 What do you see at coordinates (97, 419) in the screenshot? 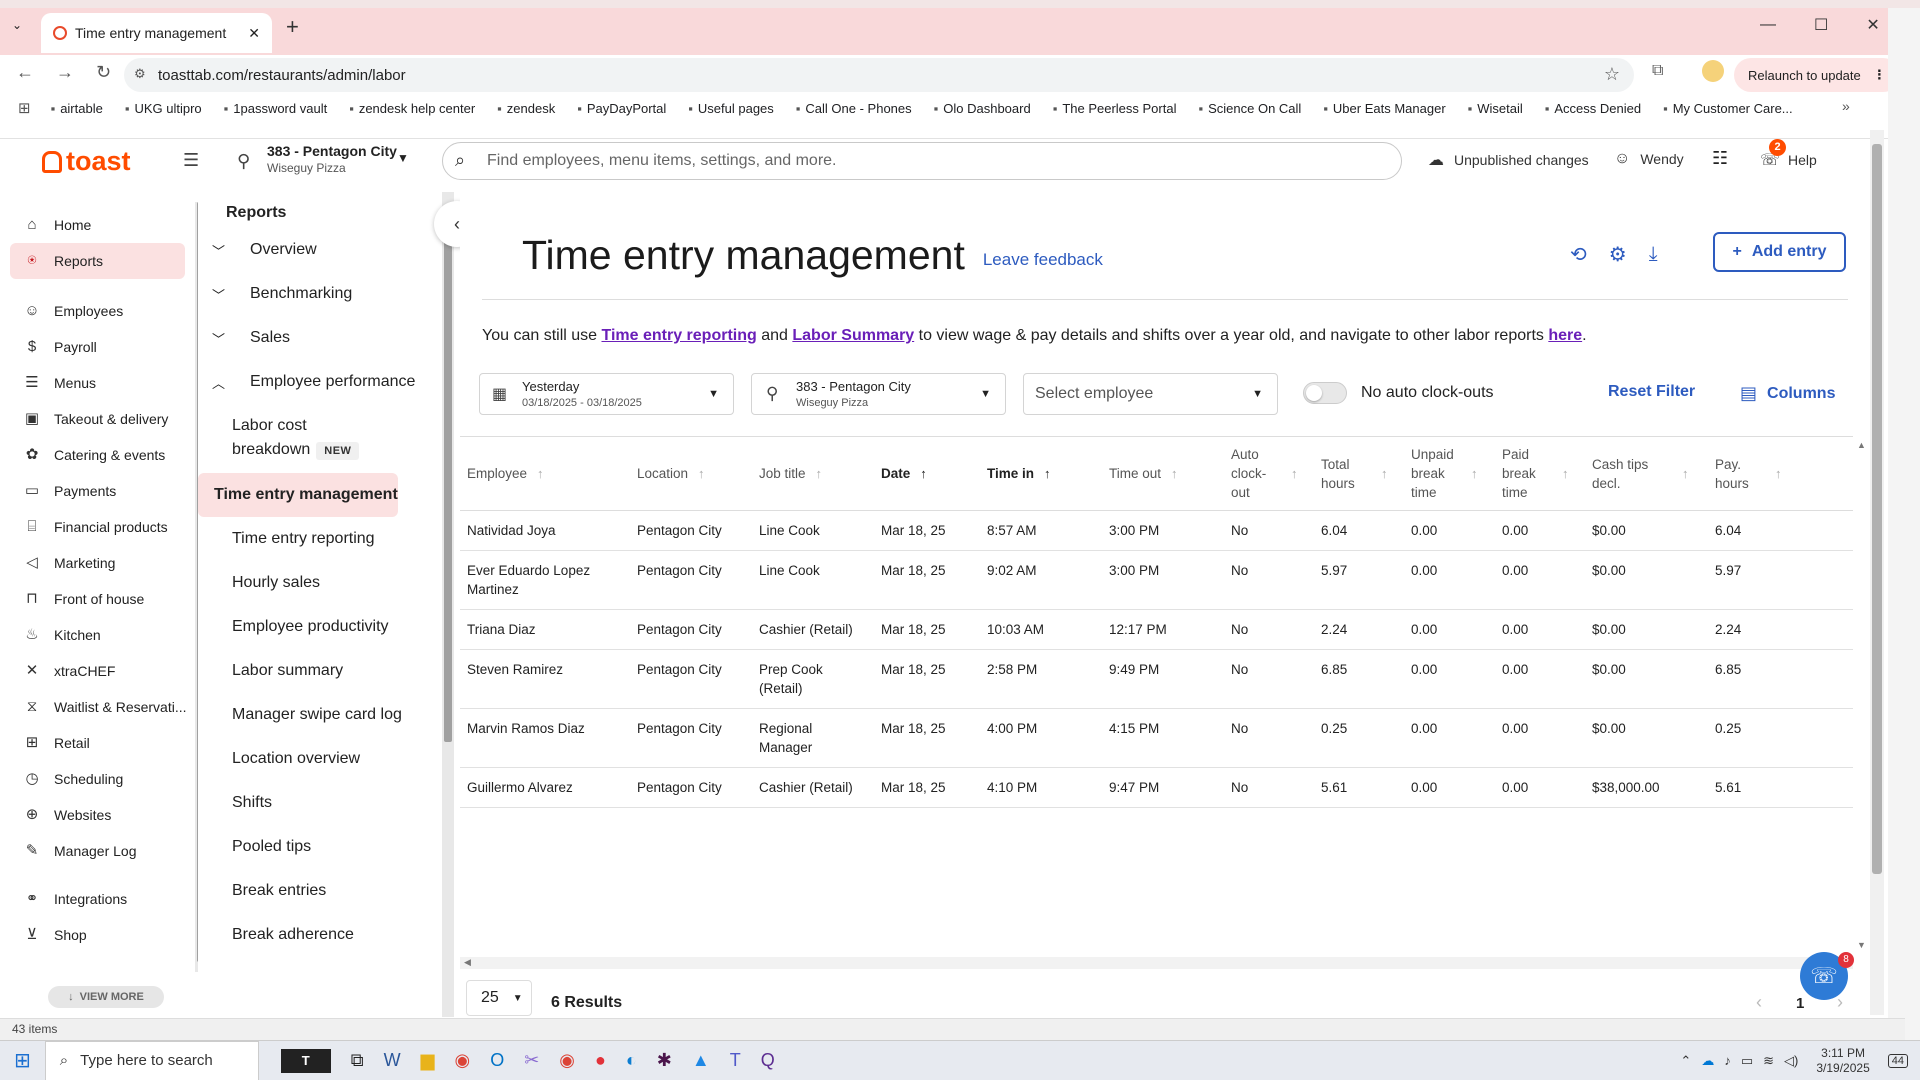
I see `sidebar-item-takeout-delivery: ▣ Takeout & delivery` at bounding box center [97, 419].